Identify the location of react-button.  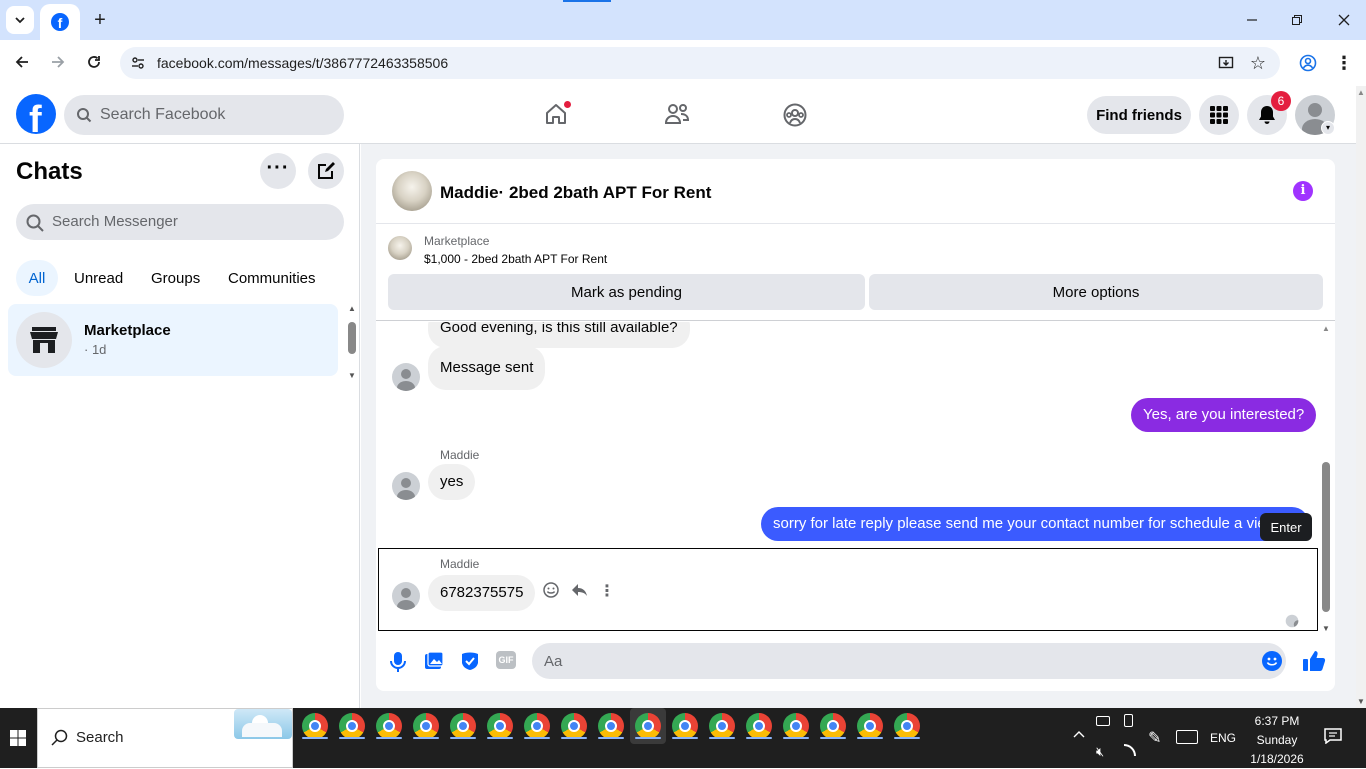
(552, 591).